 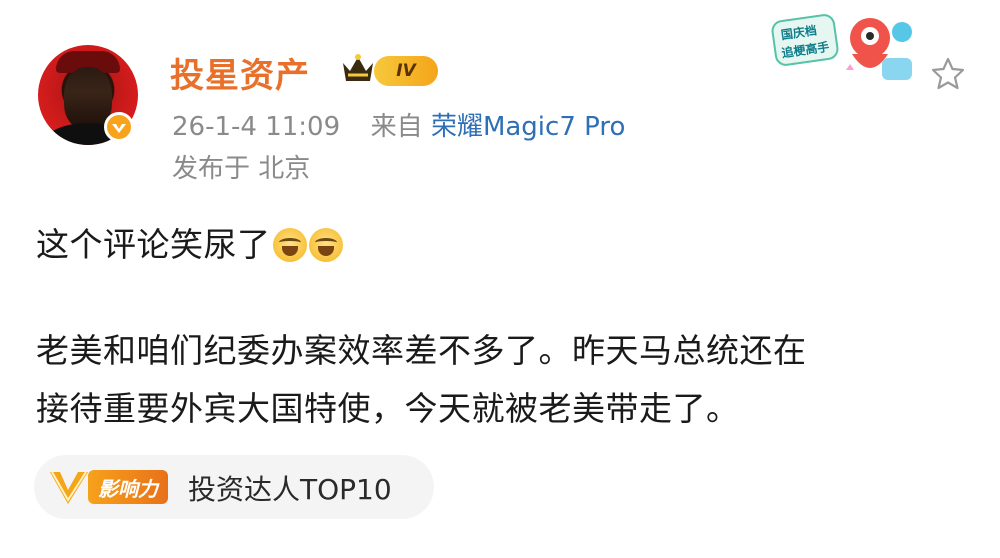 I want to click on post-datetime: 26-1-4 11:09, so click(x=256, y=127).